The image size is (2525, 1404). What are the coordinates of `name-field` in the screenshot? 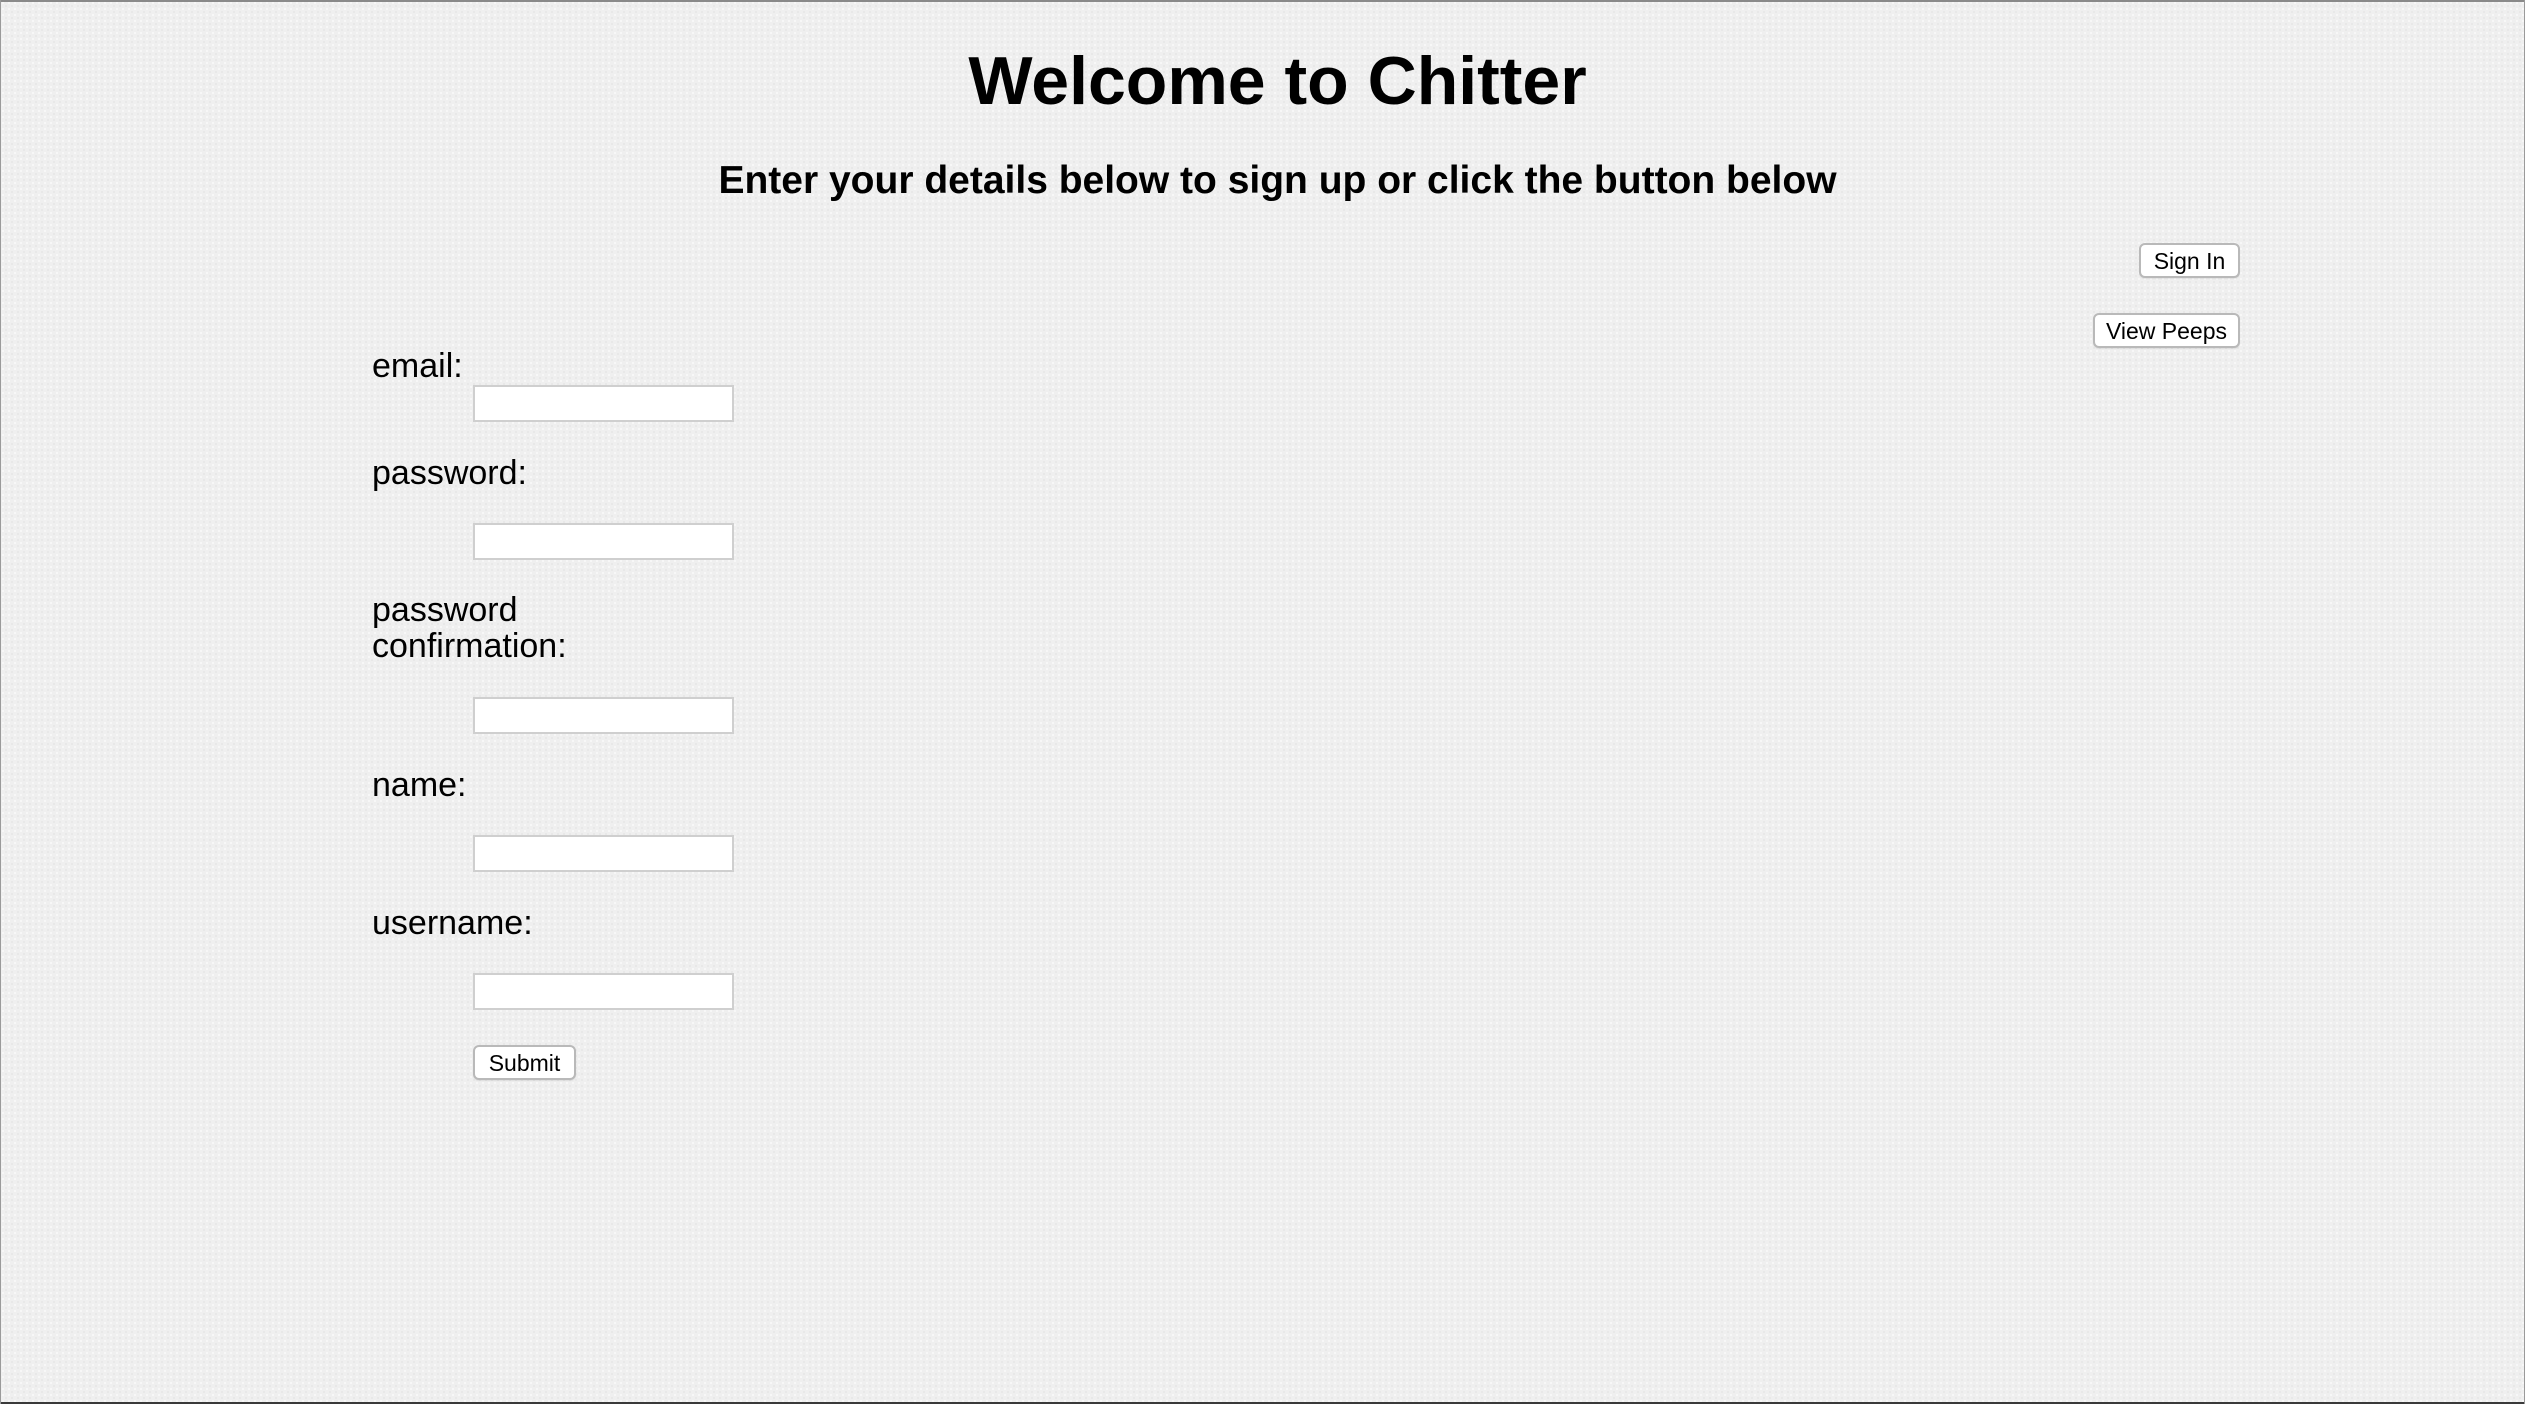 It's located at (603, 853).